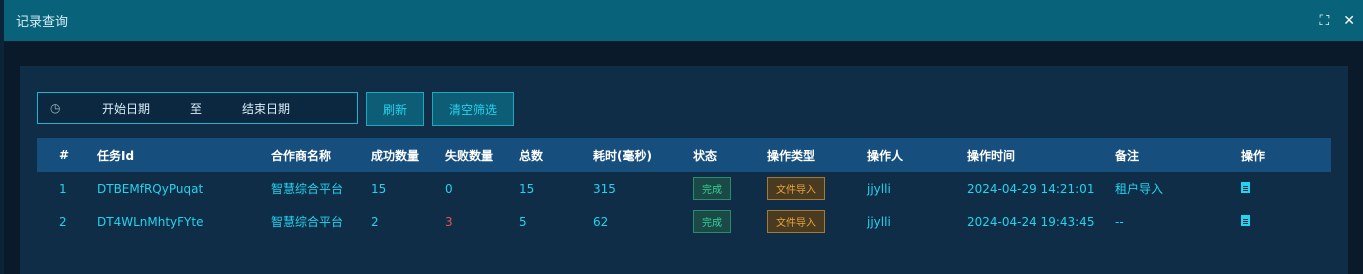 The height and width of the screenshot is (274, 1363). Describe the element at coordinates (449, 221) in the screenshot. I see `cell-fail: 3` at that location.